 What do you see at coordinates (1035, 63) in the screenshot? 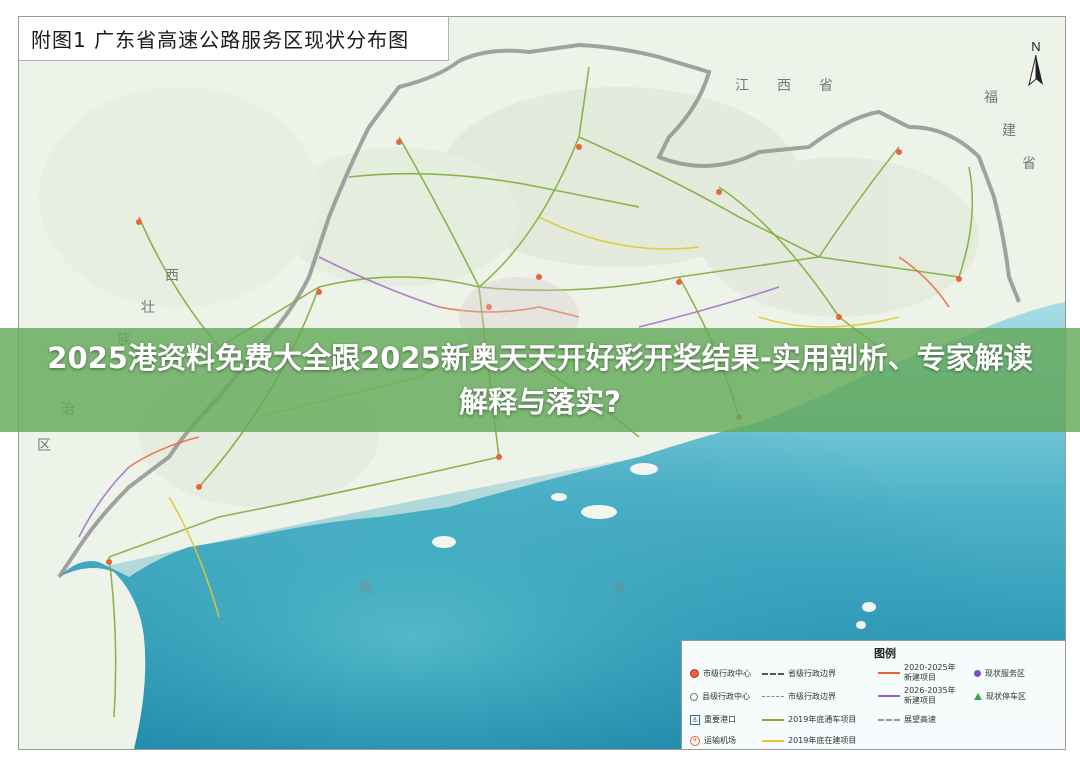
I see `north-arrow-icon: N` at bounding box center [1035, 63].